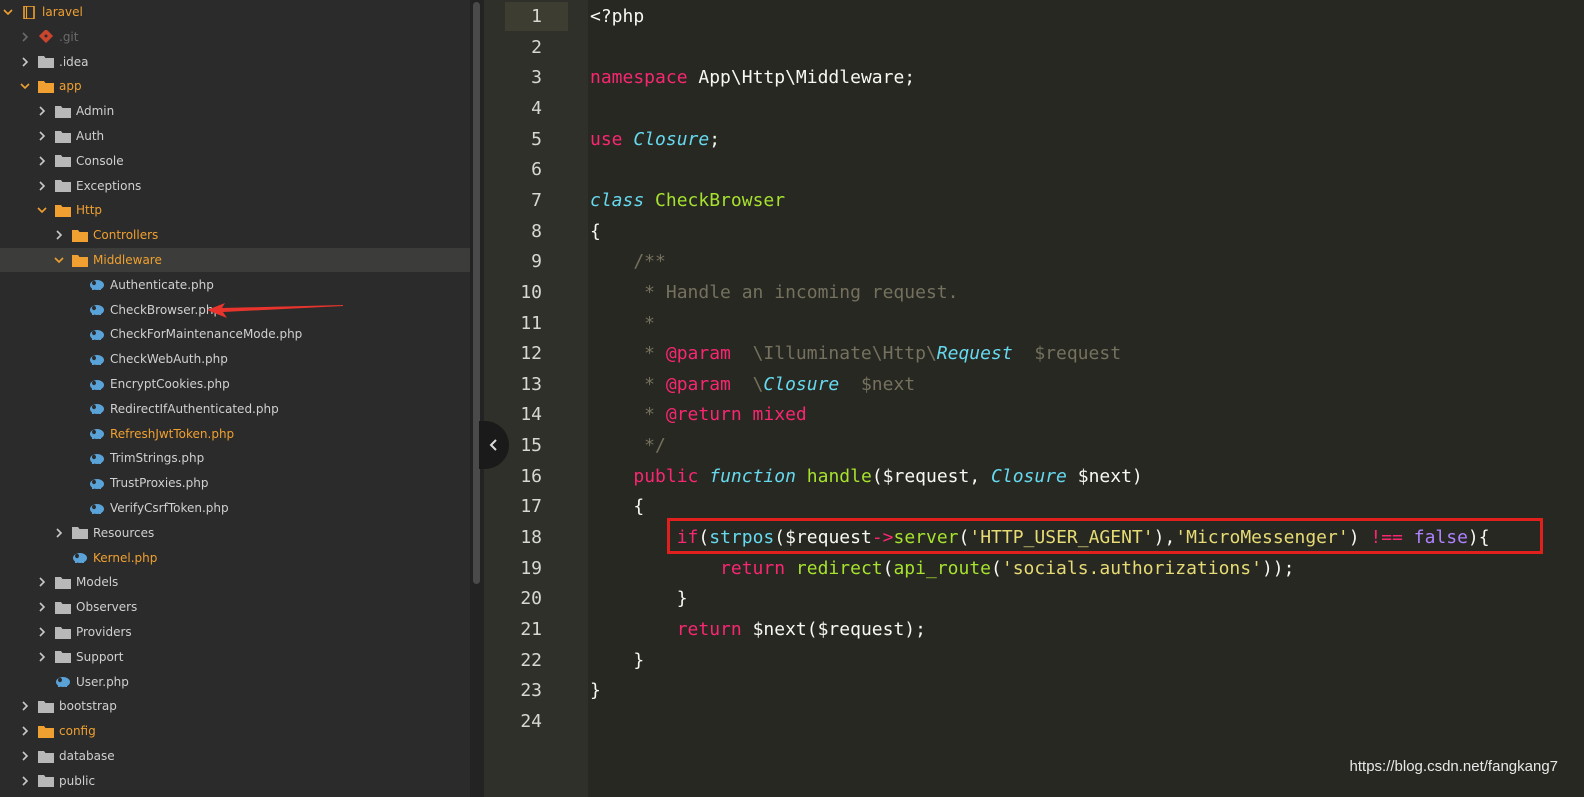  I want to click on code-line: * Handle an incoming request., so click(774, 293).